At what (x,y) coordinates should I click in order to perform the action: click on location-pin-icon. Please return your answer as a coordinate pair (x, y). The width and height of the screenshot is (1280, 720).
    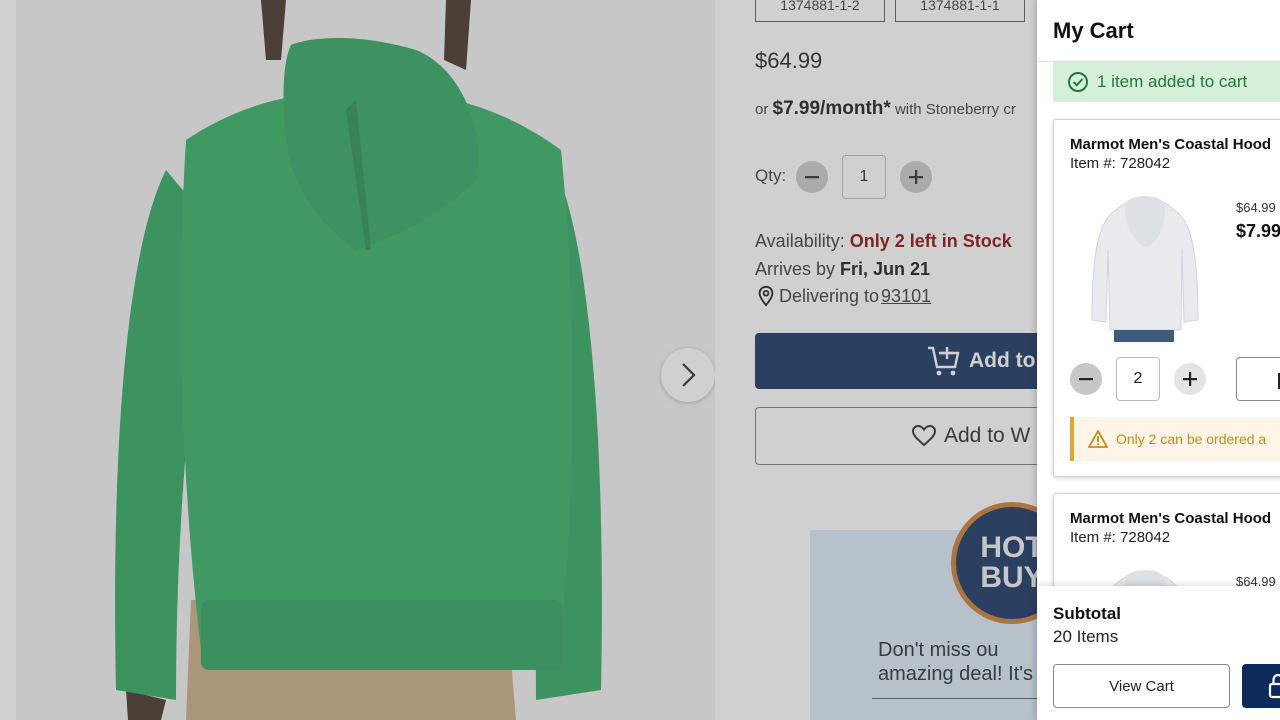
    Looking at the image, I should click on (766, 296).